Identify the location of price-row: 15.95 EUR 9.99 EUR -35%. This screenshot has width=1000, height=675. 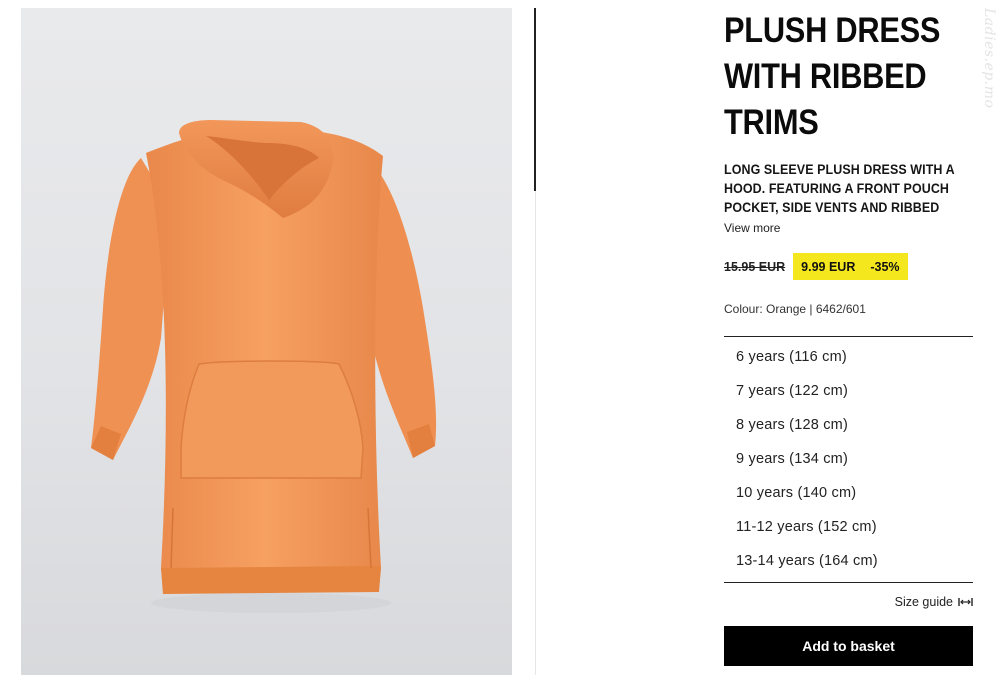
(848, 266).